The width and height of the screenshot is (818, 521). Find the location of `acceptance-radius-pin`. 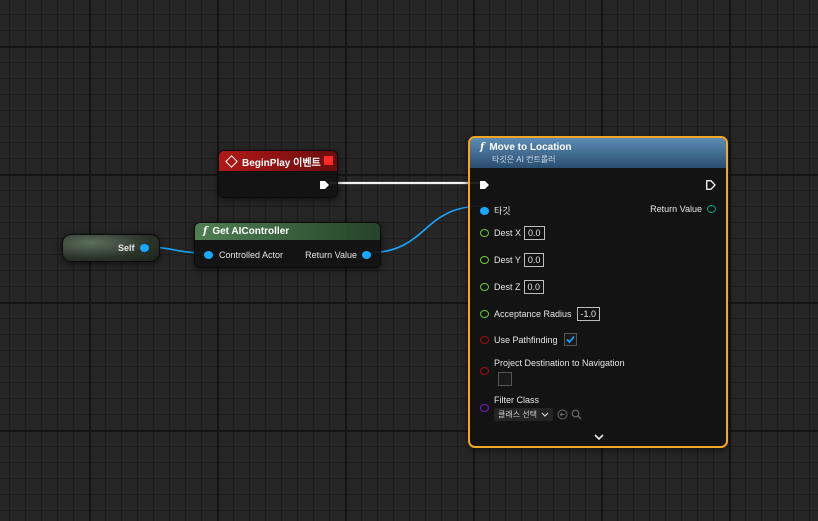

acceptance-radius-pin is located at coordinates (484, 314).